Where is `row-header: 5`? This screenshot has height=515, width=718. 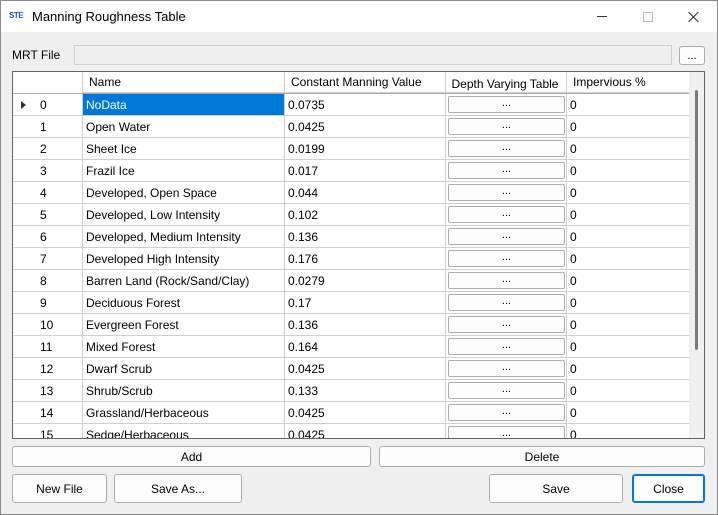
row-header: 5 is located at coordinates (48, 214).